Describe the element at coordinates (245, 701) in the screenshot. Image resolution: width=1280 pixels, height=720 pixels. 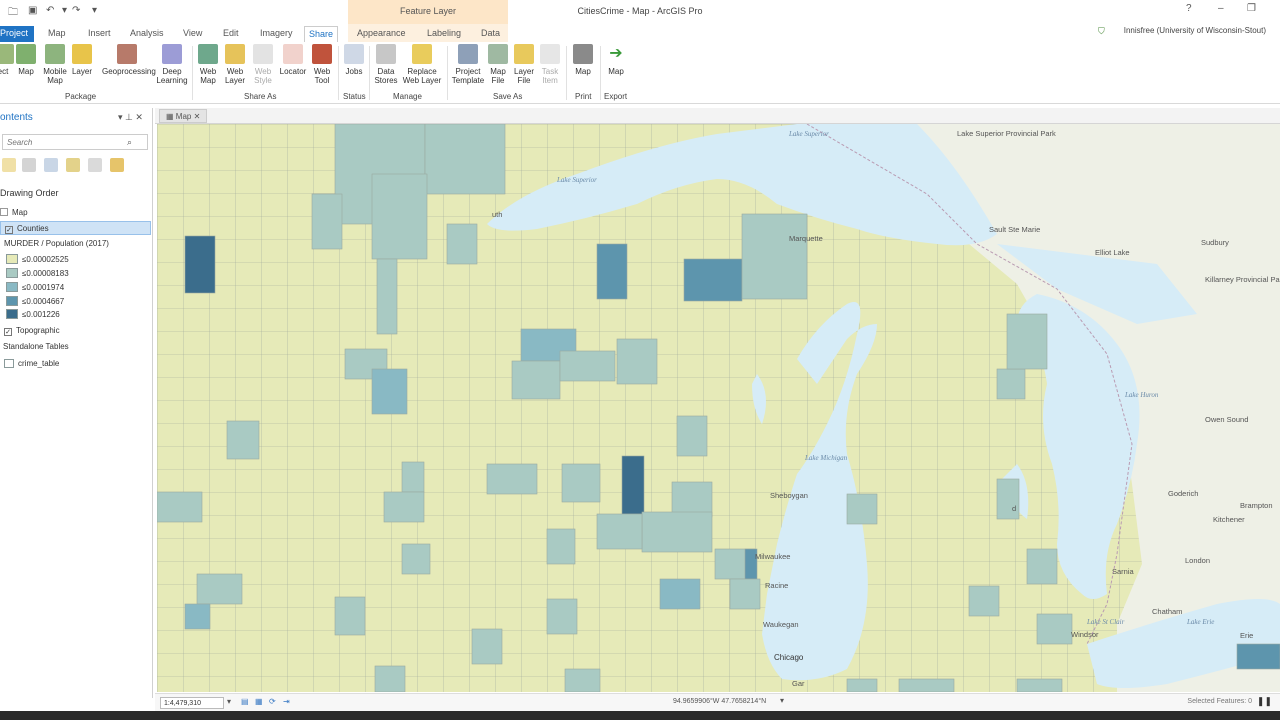
I see `fixed-zoom-icon: ▤` at that location.